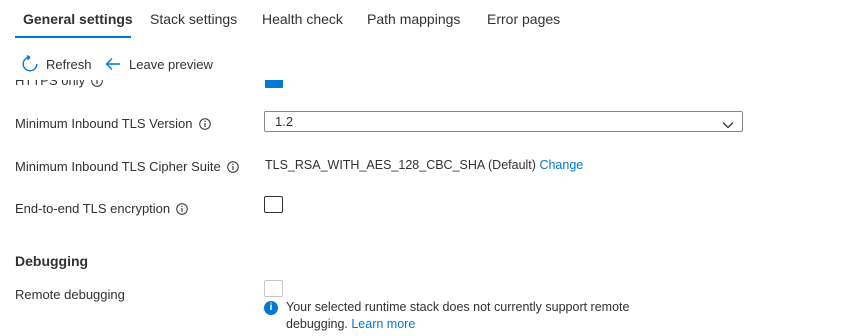 This screenshot has width=852, height=336. What do you see at coordinates (728, 124) in the screenshot?
I see `chevron-down-icon` at bounding box center [728, 124].